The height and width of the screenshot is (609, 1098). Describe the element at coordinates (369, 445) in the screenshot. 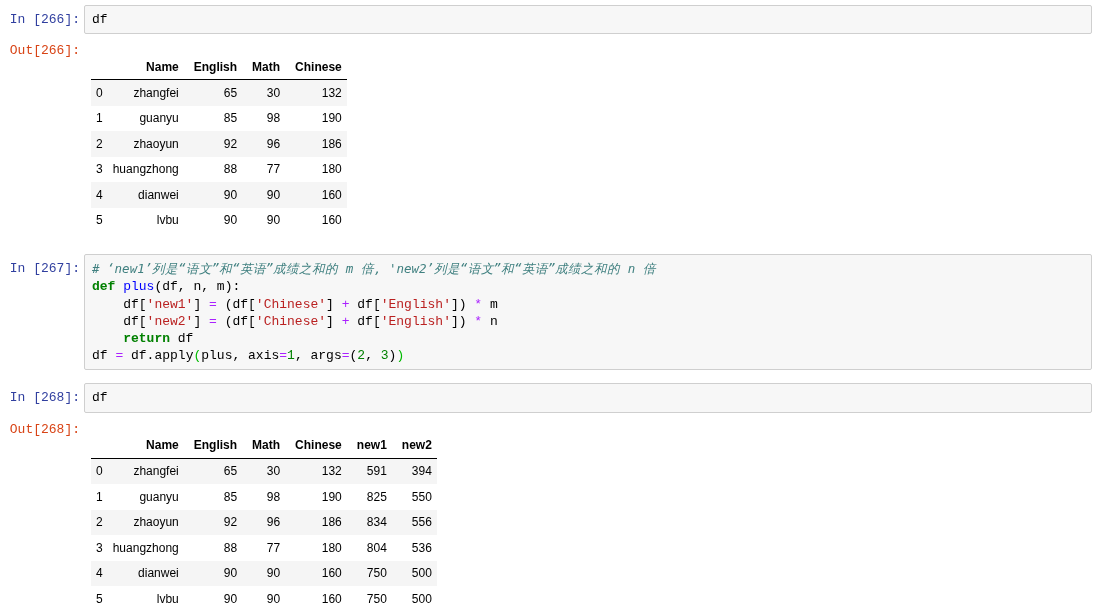

I see `column-header: new1` at that location.